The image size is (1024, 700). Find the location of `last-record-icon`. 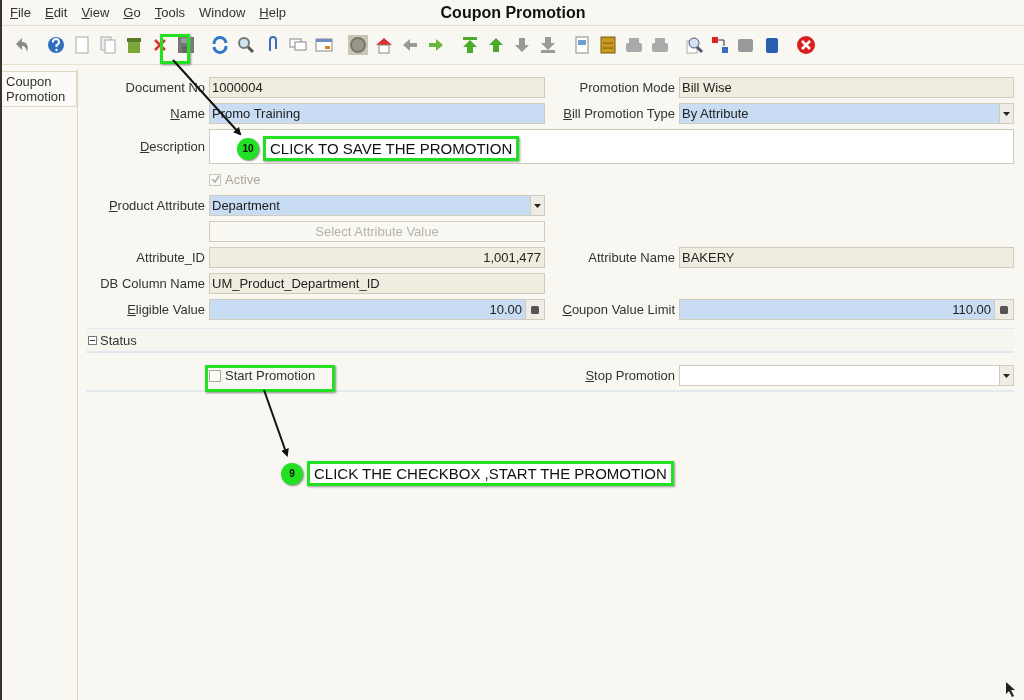

last-record-icon is located at coordinates (548, 45).